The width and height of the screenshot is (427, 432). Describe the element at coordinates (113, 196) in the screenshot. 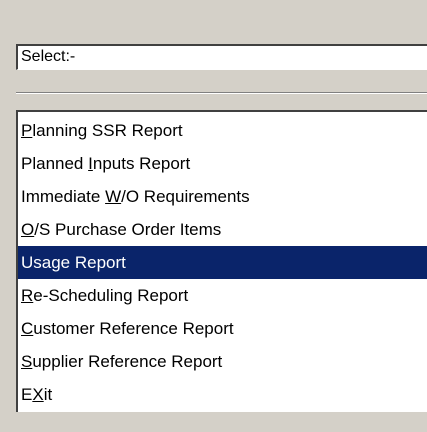

I see `menu-item-mnemonic: W` at that location.